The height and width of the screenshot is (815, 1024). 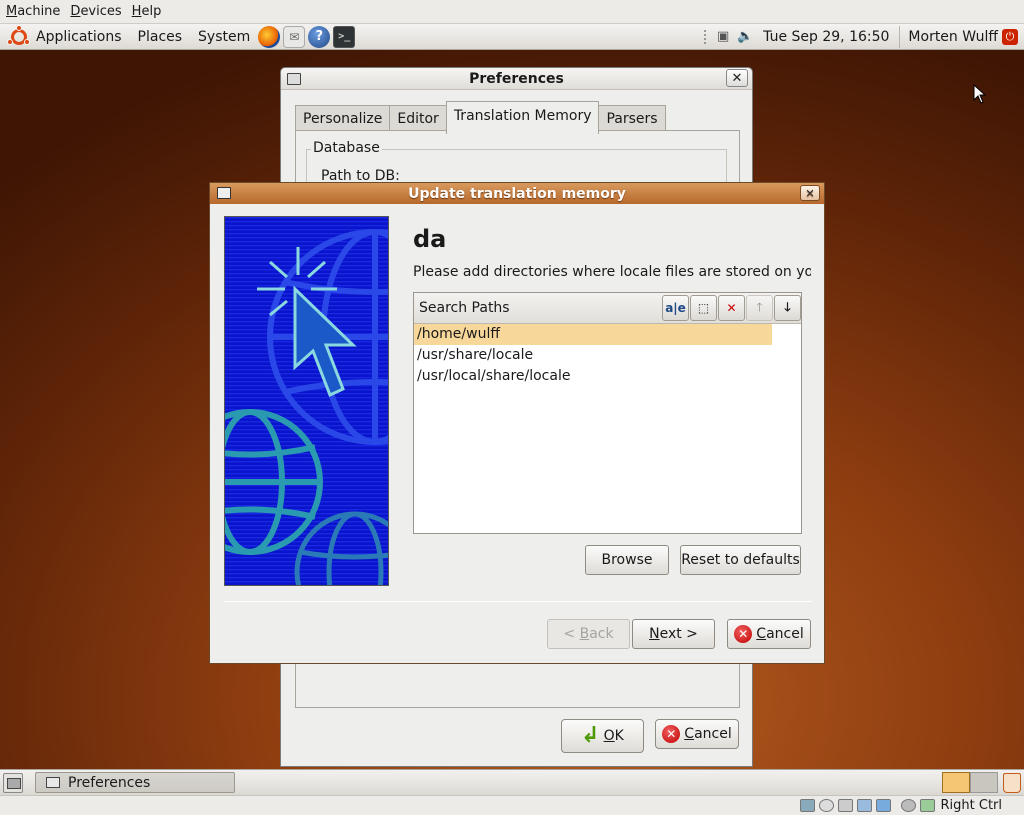 What do you see at coordinates (593, 334) in the screenshot?
I see `path-row: /home/wulff` at bounding box center [593, 334].